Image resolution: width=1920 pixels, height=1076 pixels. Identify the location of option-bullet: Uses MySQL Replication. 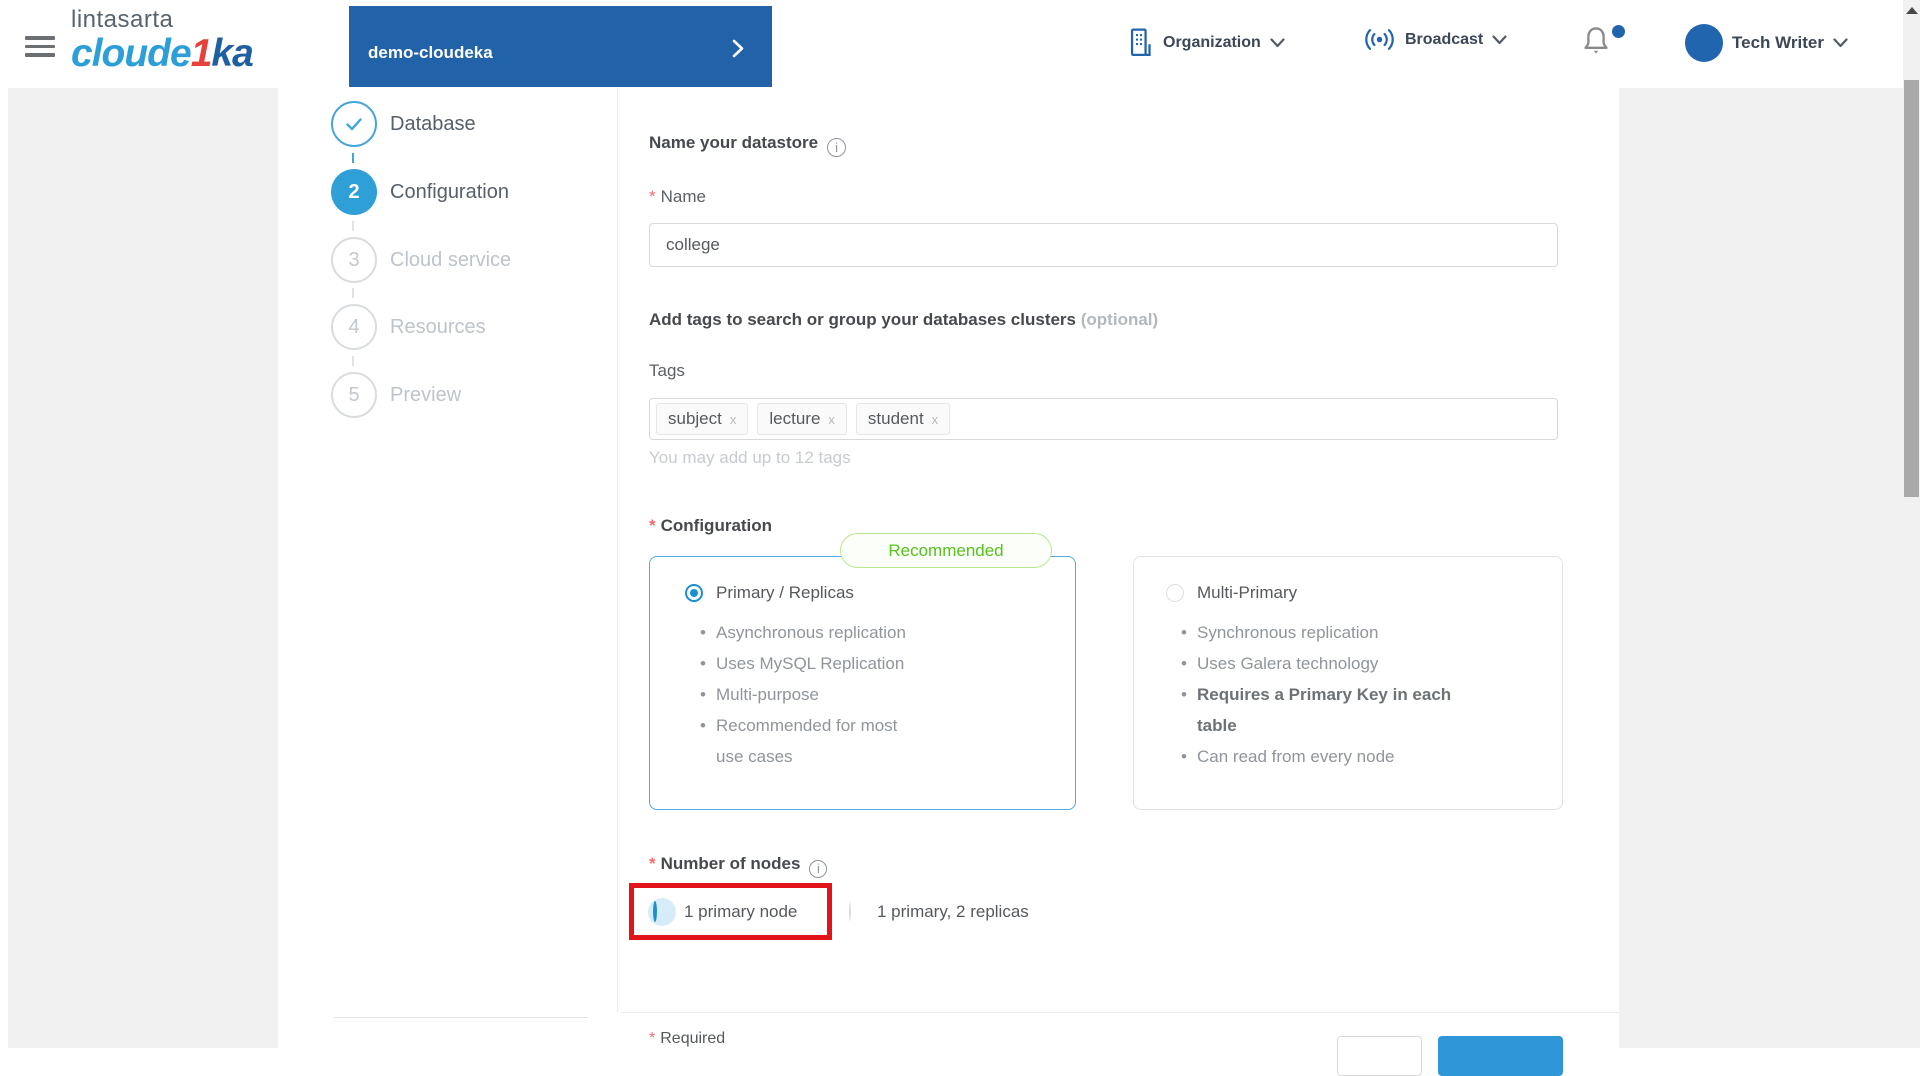
(877, 663).